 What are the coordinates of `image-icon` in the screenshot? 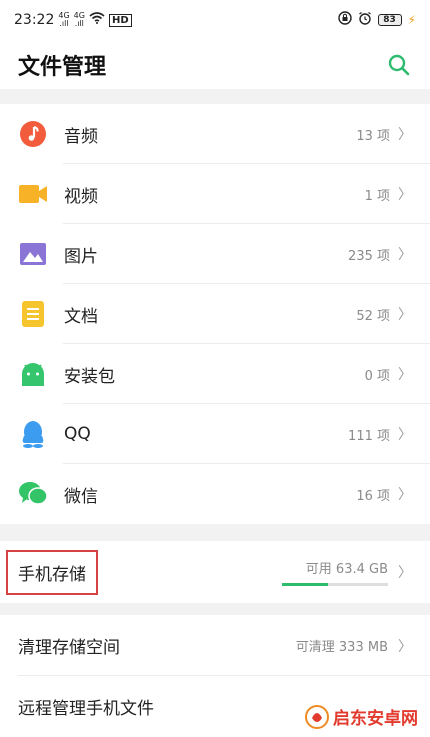 It's located at (33, 254).